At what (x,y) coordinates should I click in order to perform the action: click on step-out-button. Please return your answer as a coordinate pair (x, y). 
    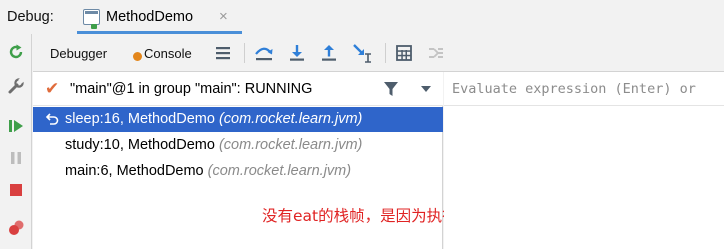
    Looking at the image, I should click on (329, 53).